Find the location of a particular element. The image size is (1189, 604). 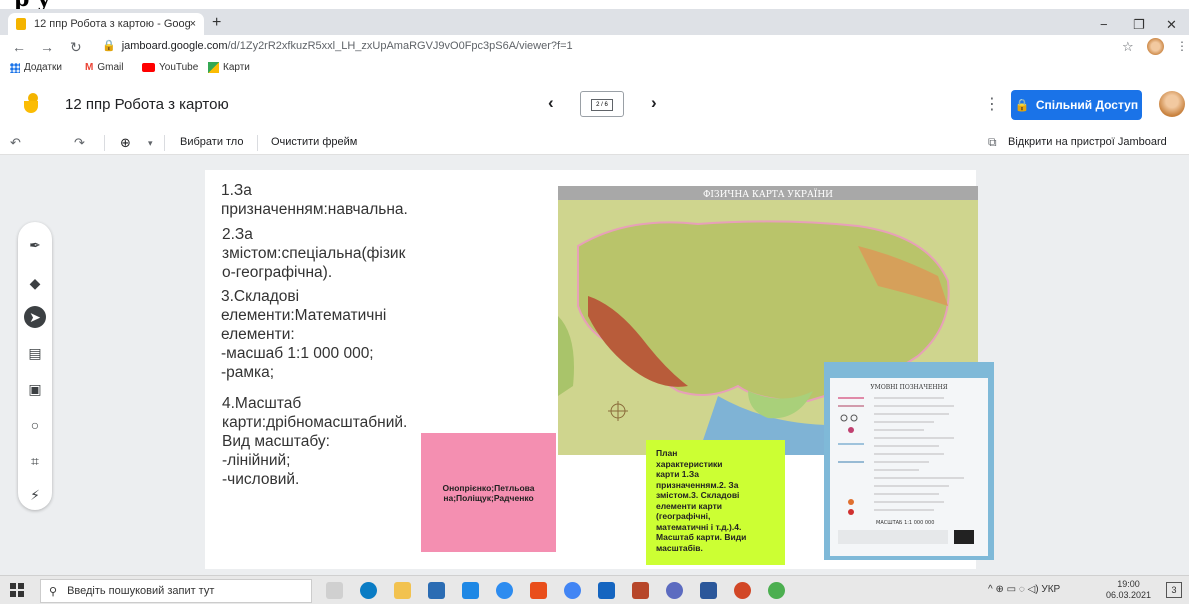

language-indicator: УКР is located at coordinates (1051, 589).